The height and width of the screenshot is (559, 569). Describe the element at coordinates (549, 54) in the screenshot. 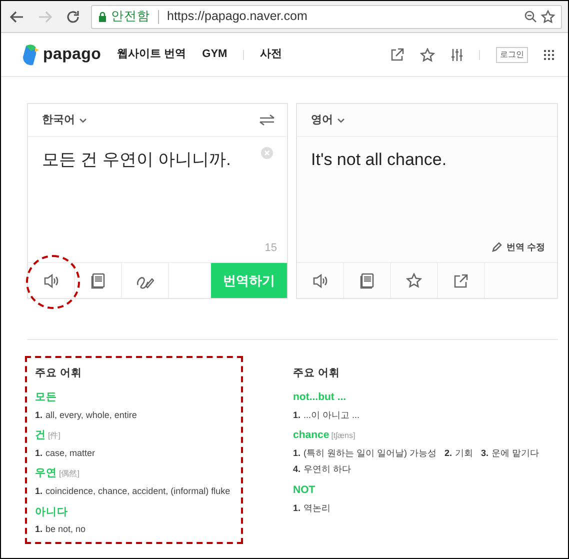

I see `apps-grid-icon` at that location.